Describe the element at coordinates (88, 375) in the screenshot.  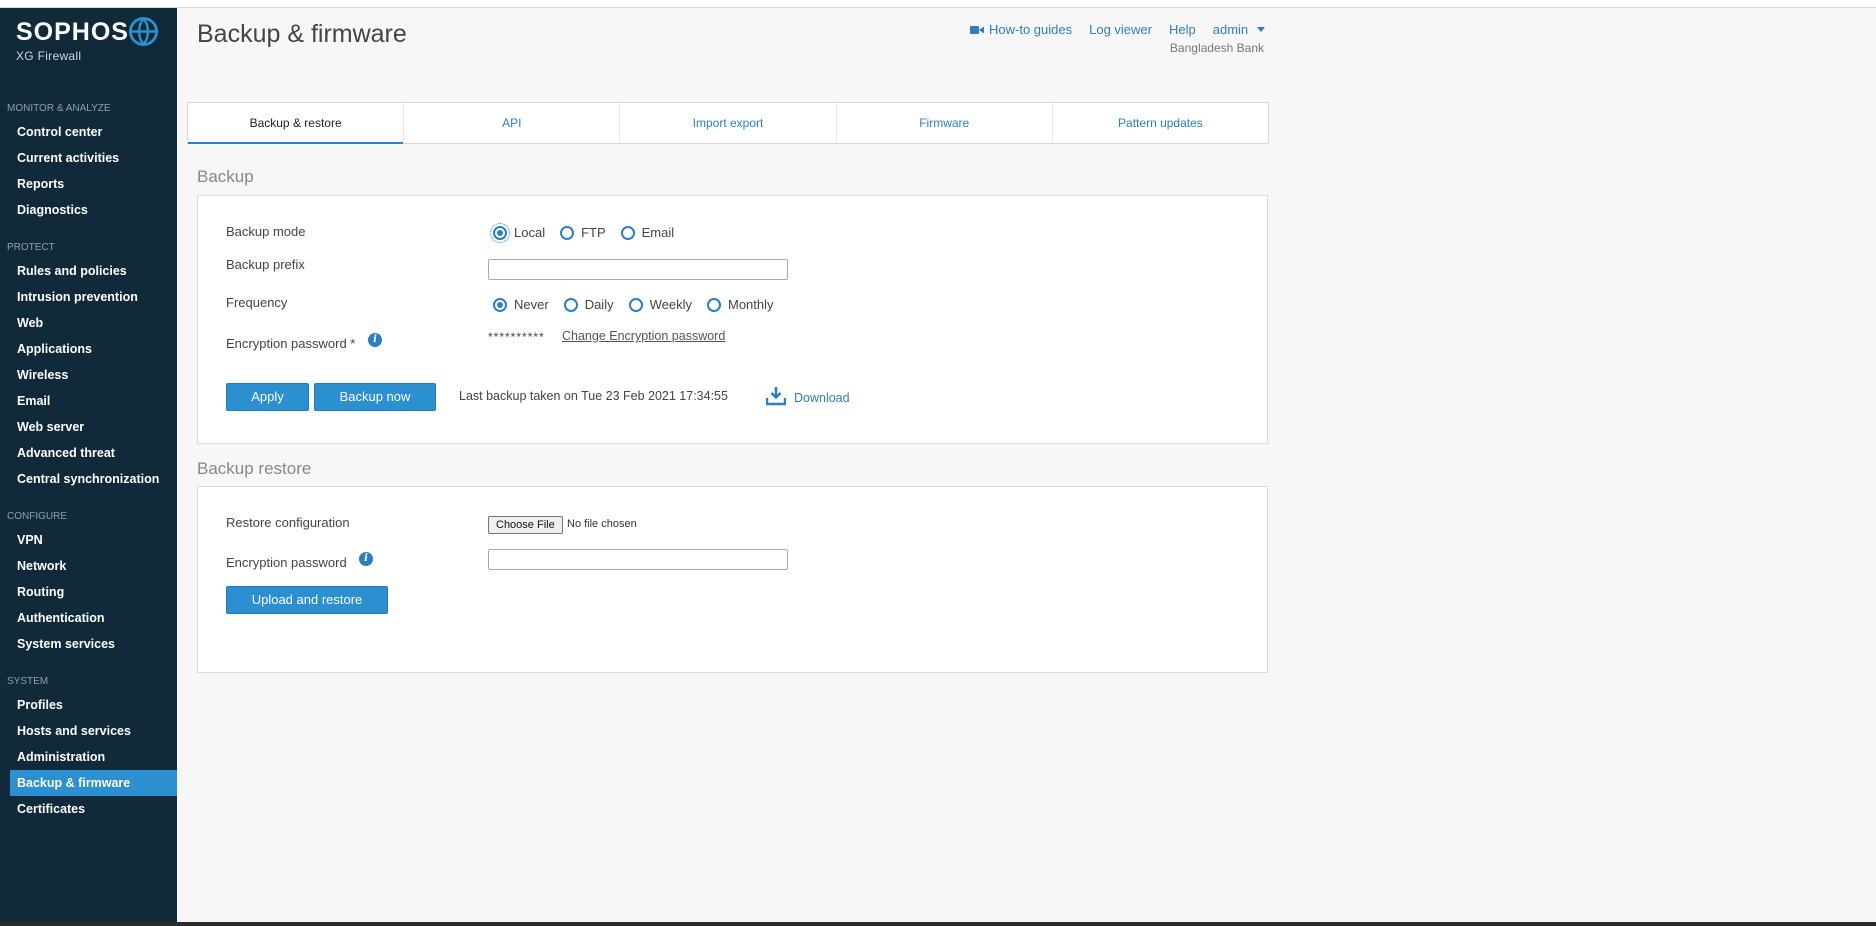
I see `sidebar-item-wireless: Wireless` at that location.